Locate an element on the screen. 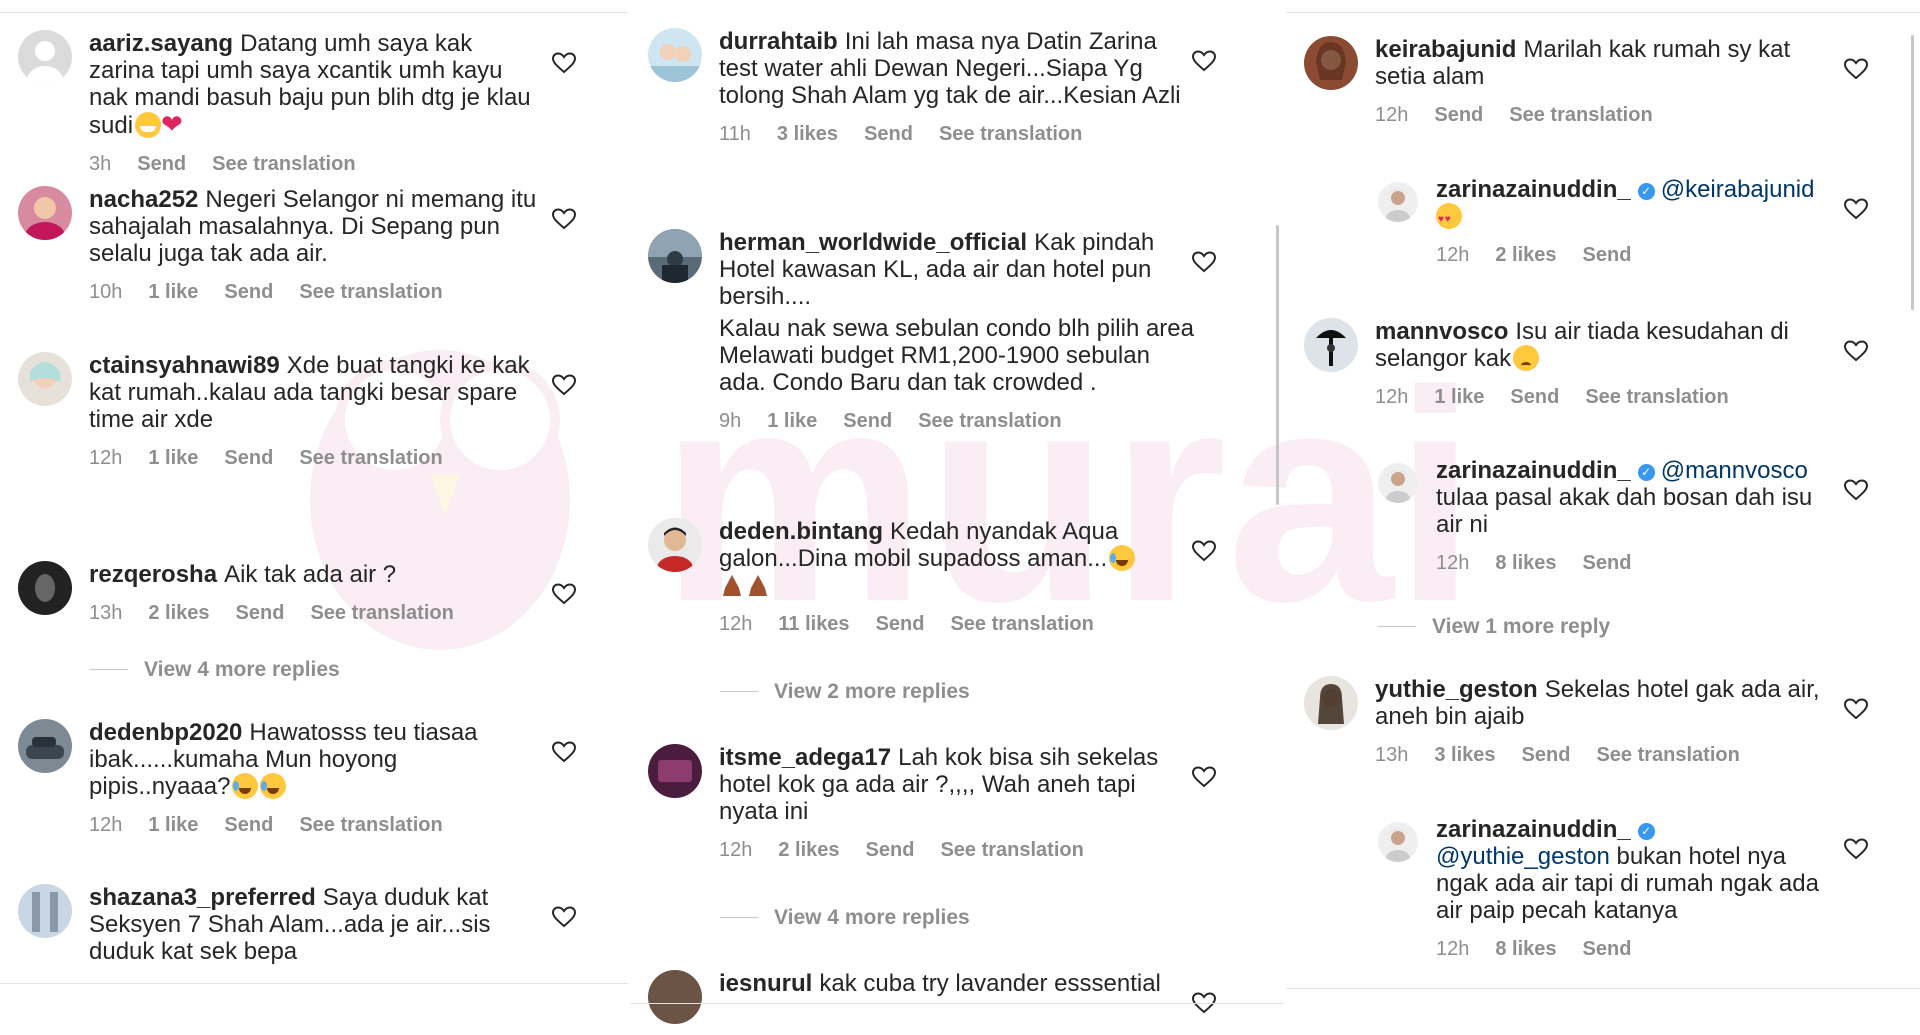 The width and height of the screenshot is (1920, 1035). username: dedenbp2020 is located at coordinates (165, 732).